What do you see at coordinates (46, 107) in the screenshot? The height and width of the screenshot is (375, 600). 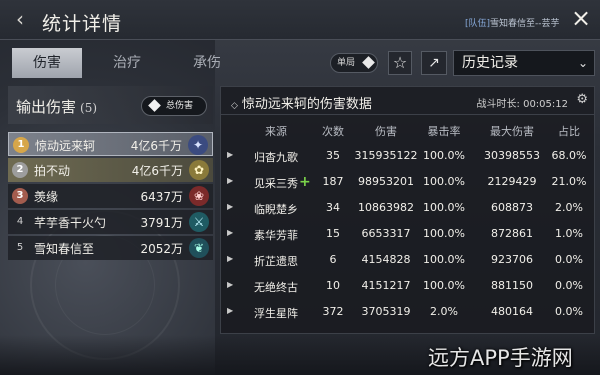 I see `panel-title-text: 输出伤害` at bounding box center [46, 107].